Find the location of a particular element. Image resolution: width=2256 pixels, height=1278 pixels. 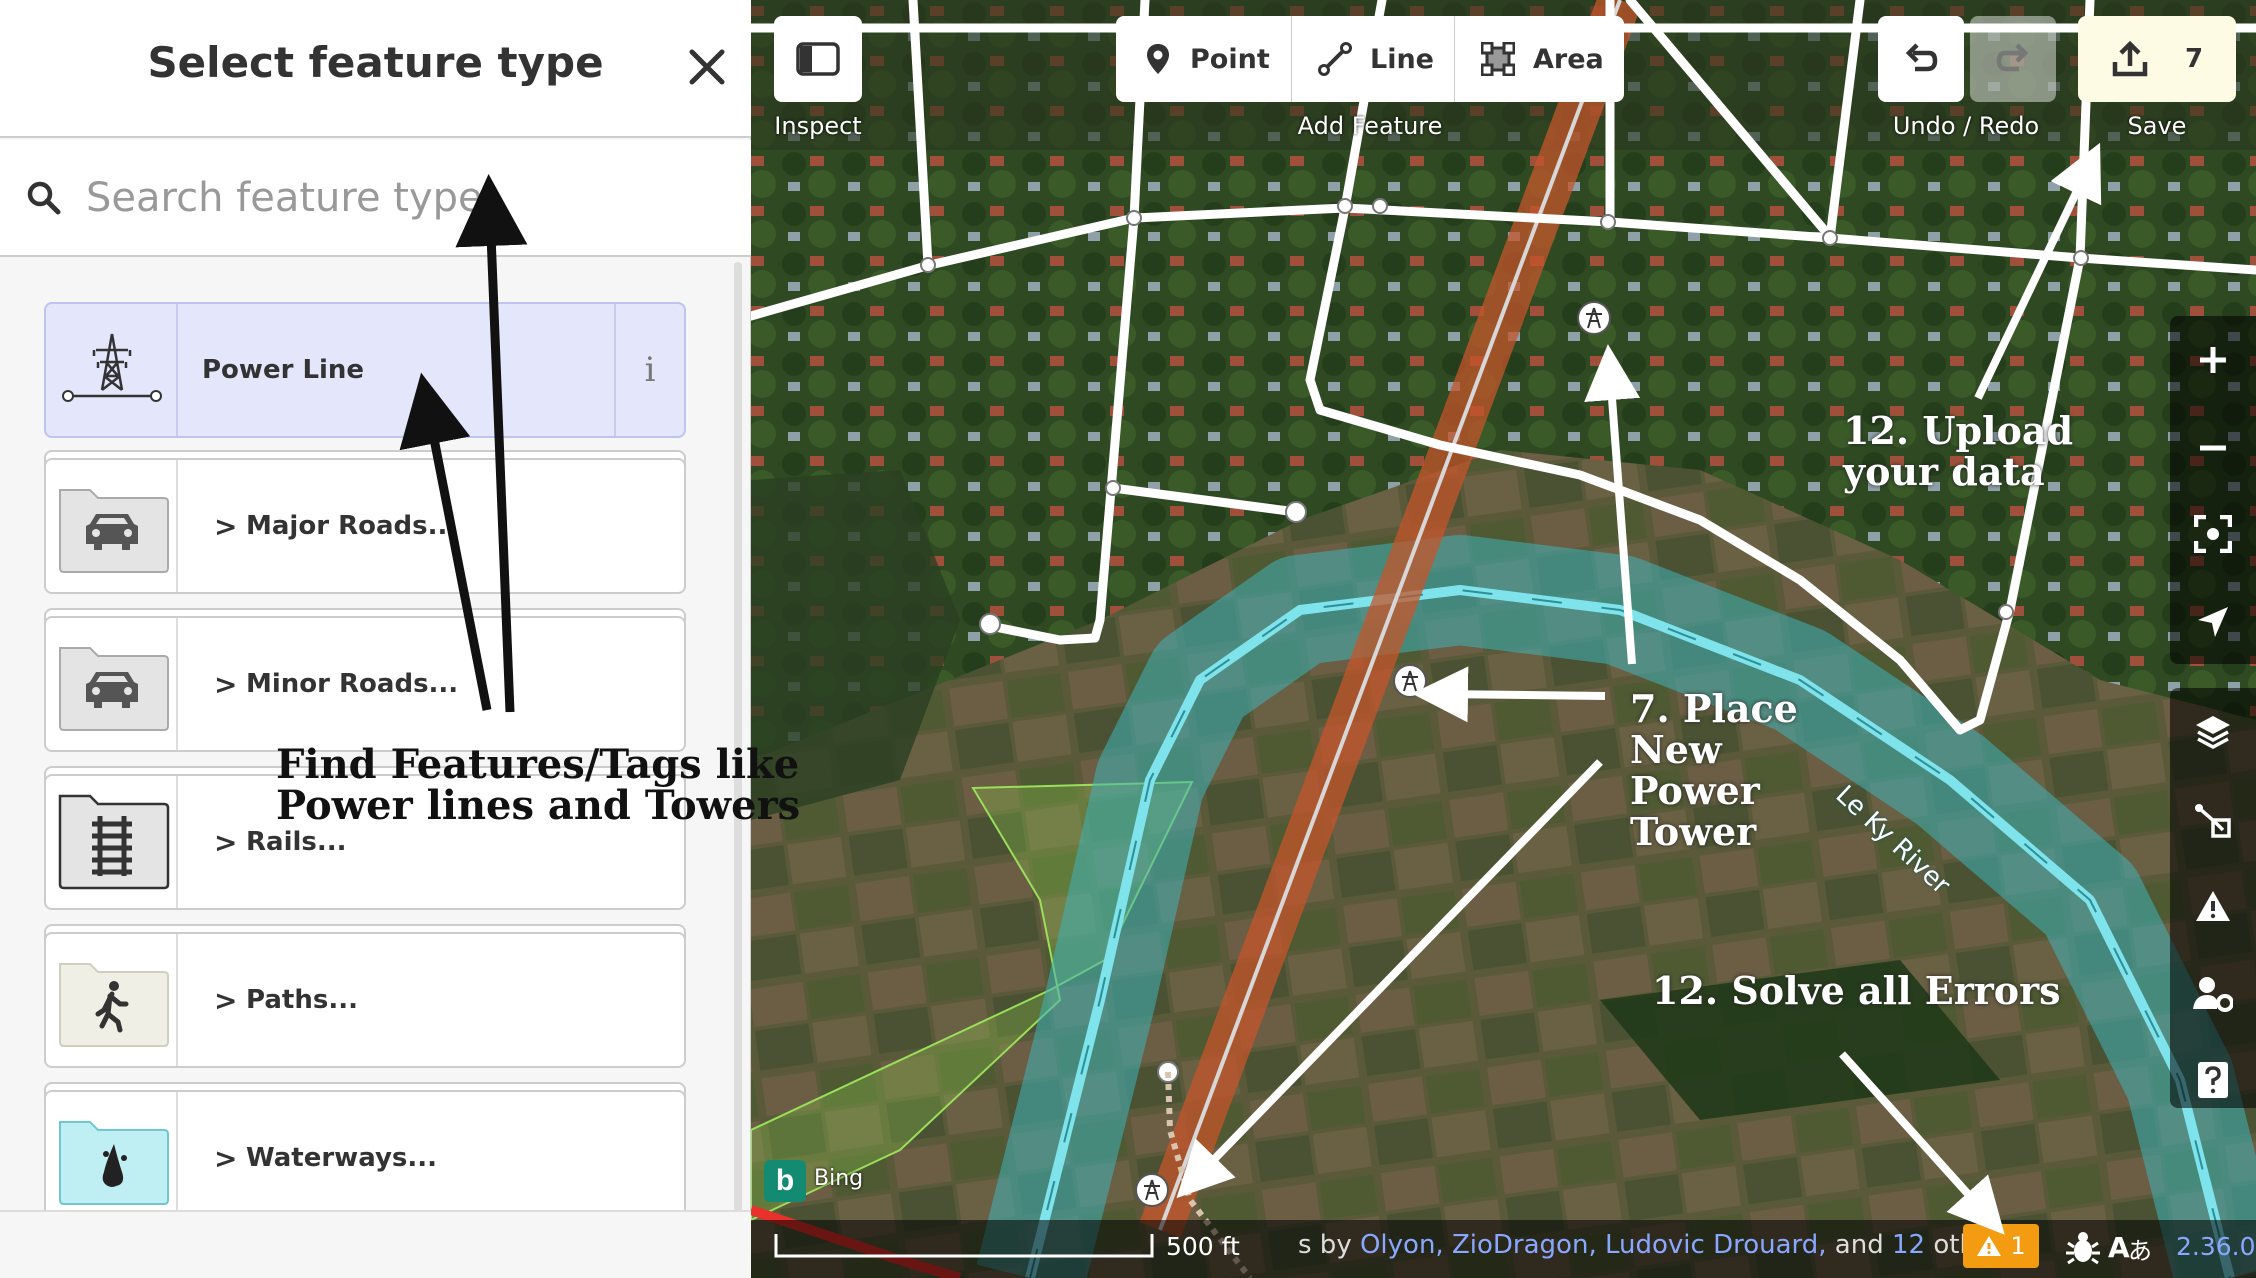

contributor-link: Olyon, is located at coordinates (1402, 1245).